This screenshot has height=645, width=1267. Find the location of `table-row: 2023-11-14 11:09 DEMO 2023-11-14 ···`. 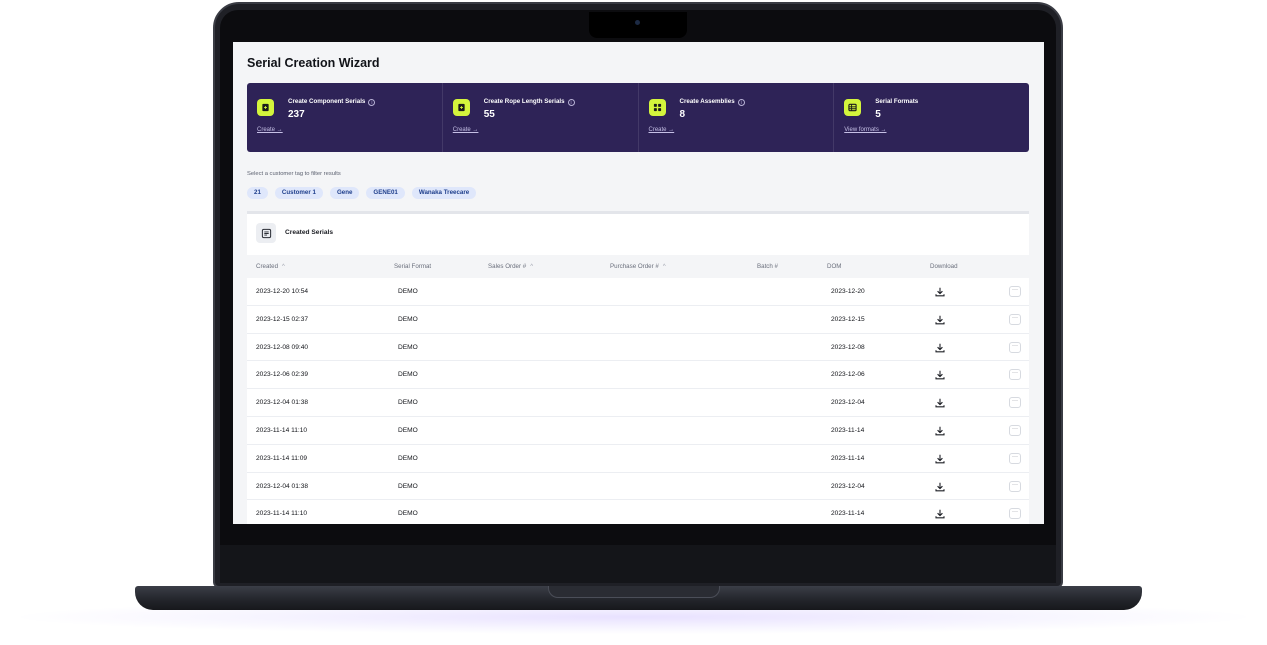

table-row: 2023-11-14 11:09 DEMO 2023-11-14 ··· is located at coordinates (638, 459).